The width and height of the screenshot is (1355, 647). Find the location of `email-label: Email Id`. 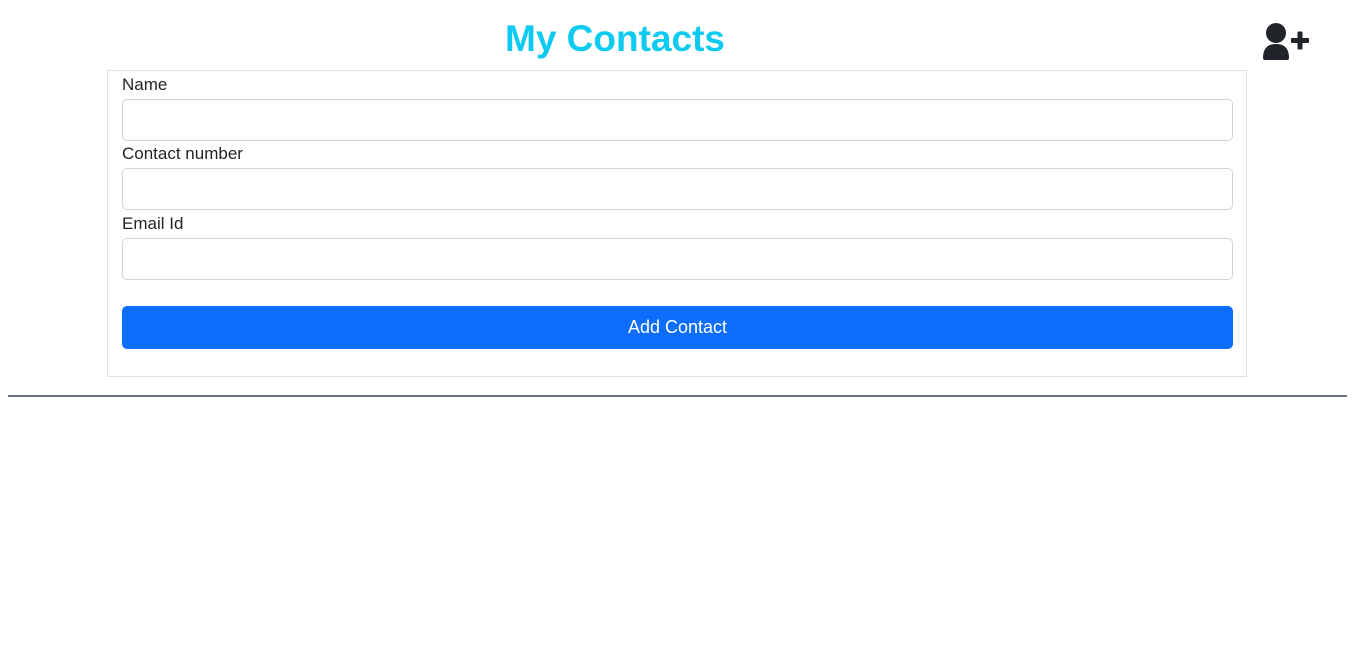

email-label: Email Id is located at coordinates (153, 223).